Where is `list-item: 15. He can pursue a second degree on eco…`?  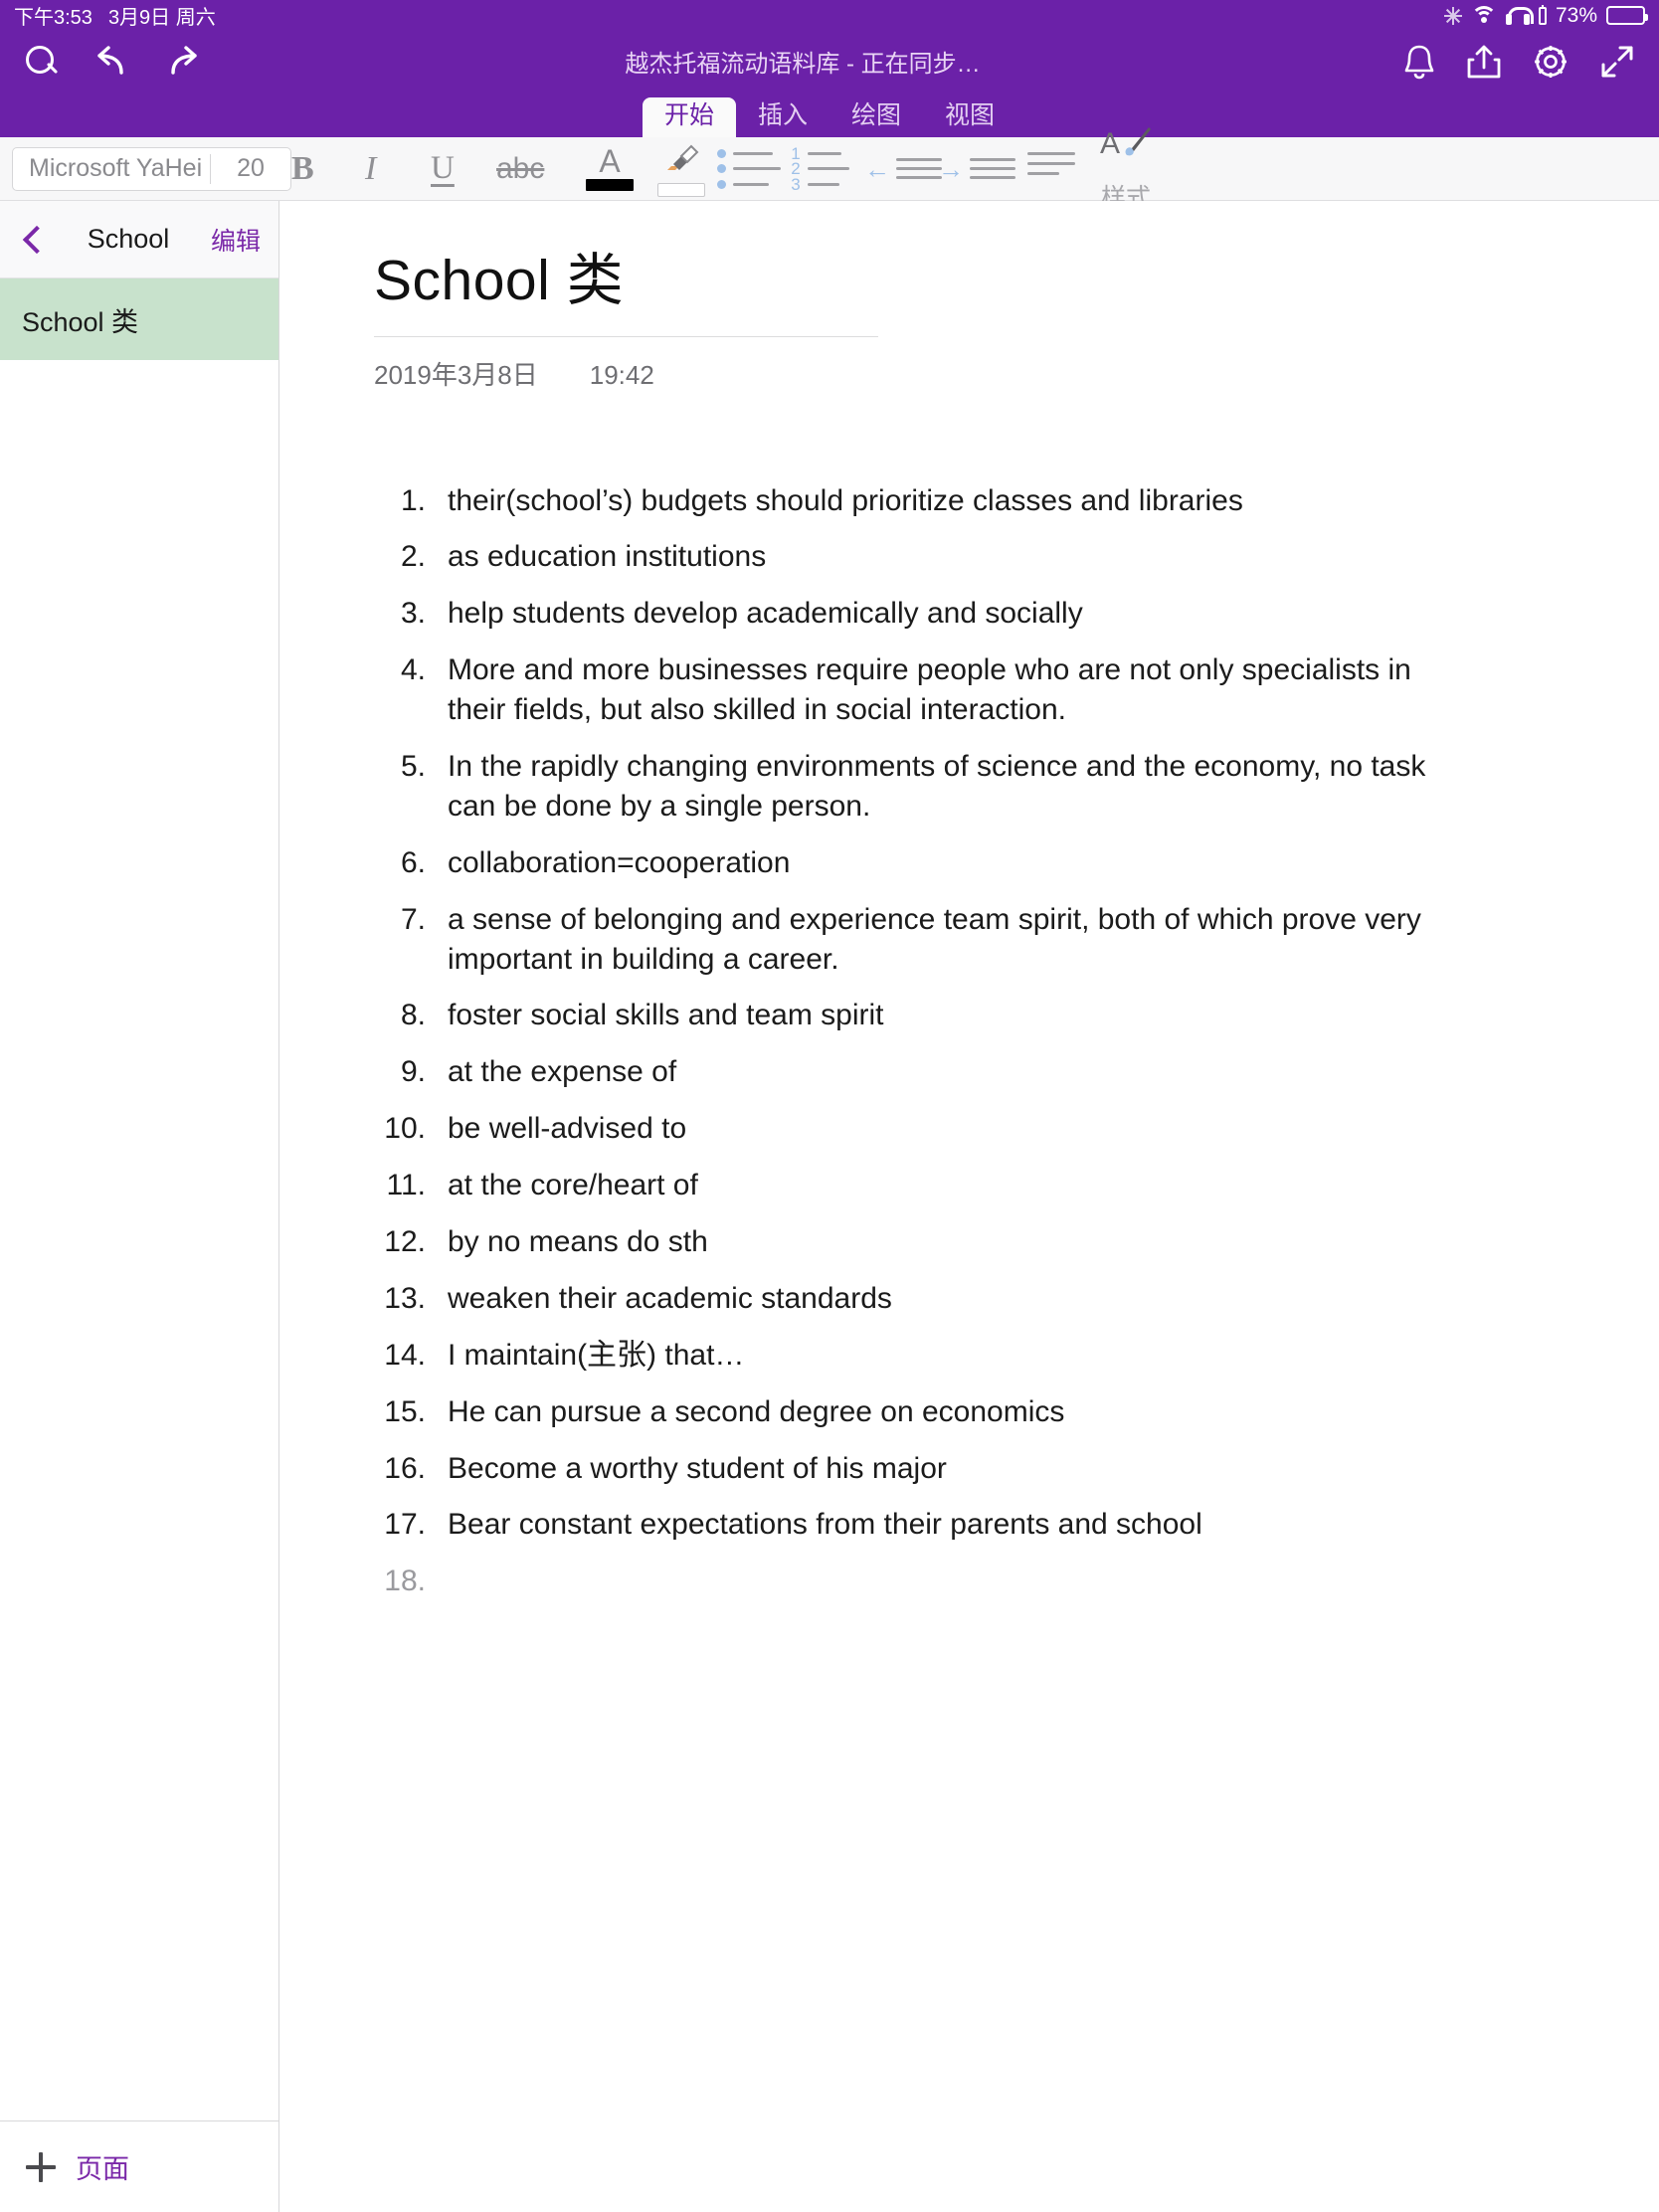
list-item: 15. He can pursue a second degree on eco… is located at coordinates (986, 1412).